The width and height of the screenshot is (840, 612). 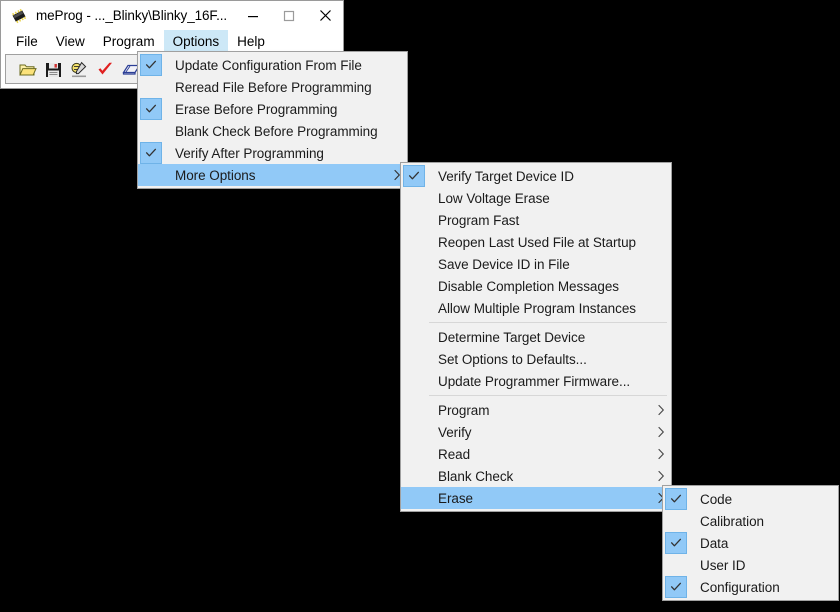 I want to click on menubar-item-view: View, so click(x=70, y=41).